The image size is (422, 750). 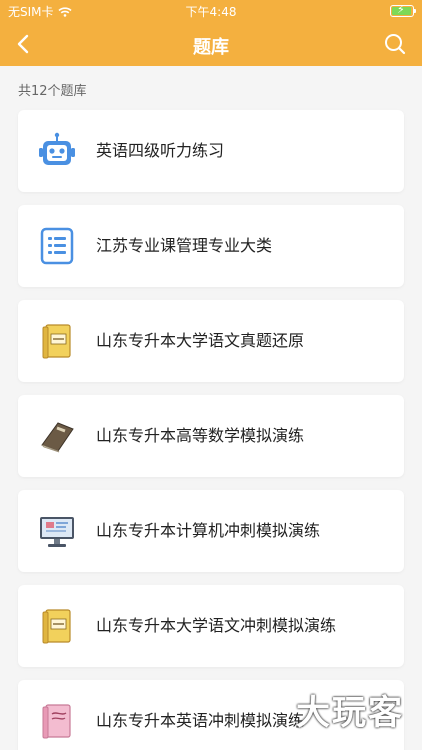 I want to click on item-title: 山东专升本计算机冲刺模拟演练, so click(x=208, y=530).